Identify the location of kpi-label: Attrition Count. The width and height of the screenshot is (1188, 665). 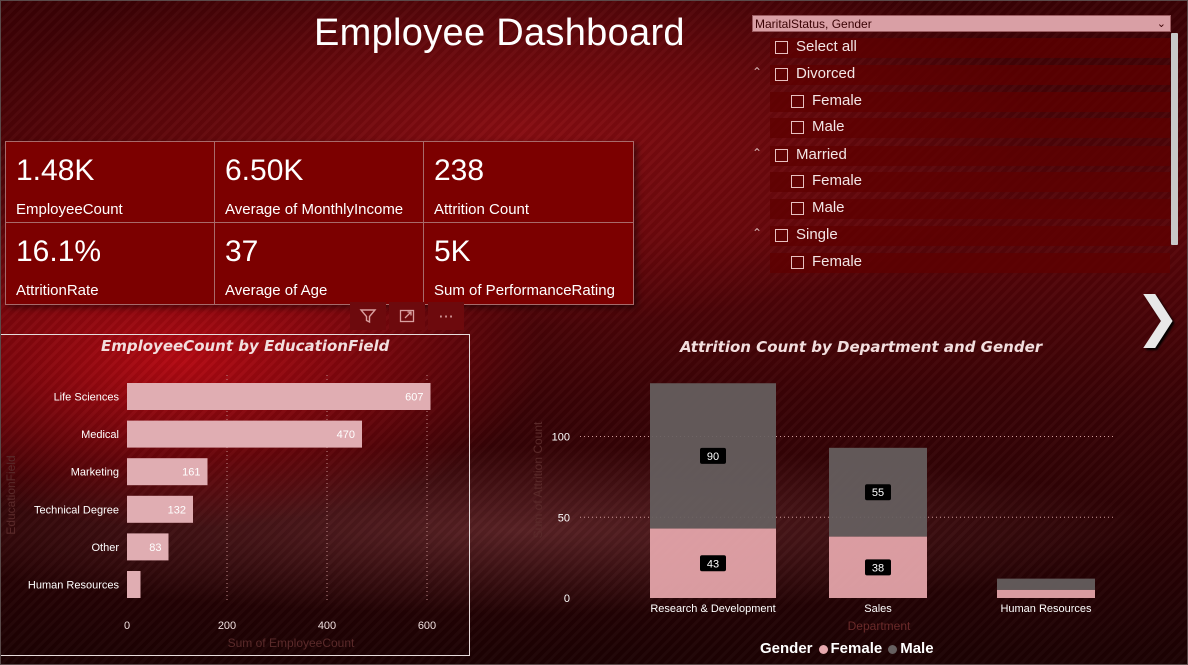
(482, 209).